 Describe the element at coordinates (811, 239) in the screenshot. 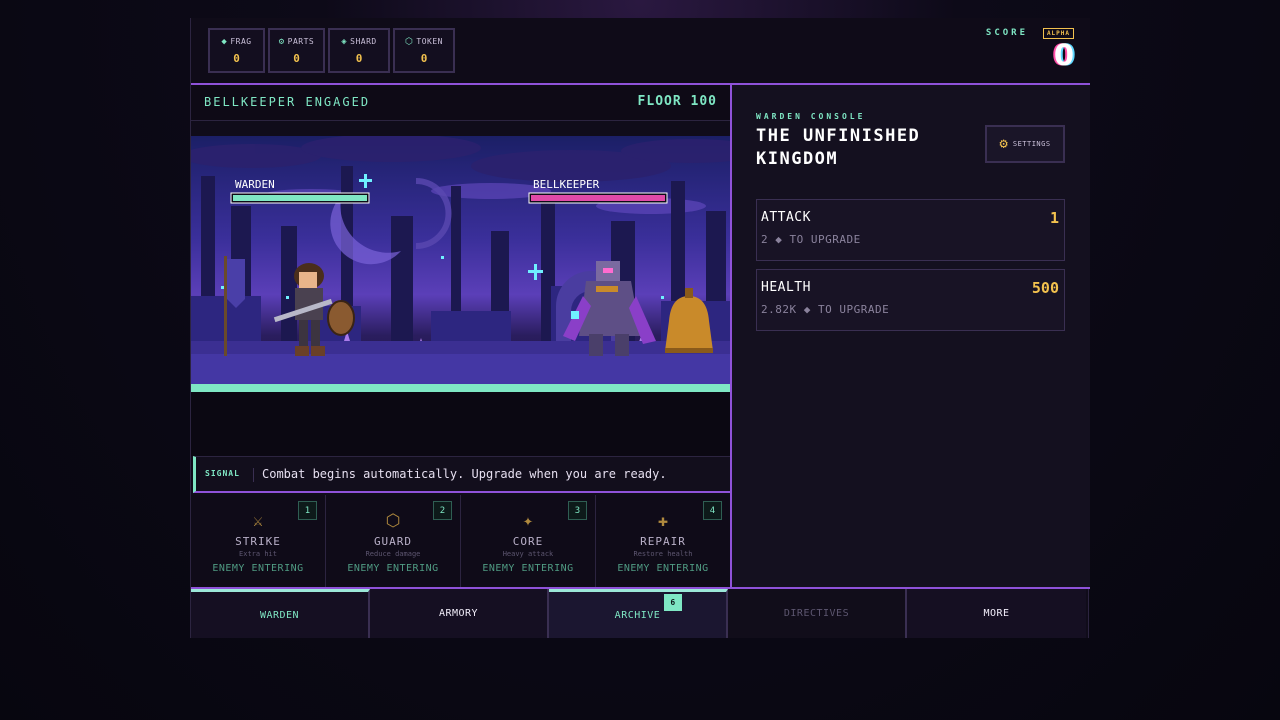

I see `stat-upgrade-cost: 2 ◆ TO UPGRADE` at that location.